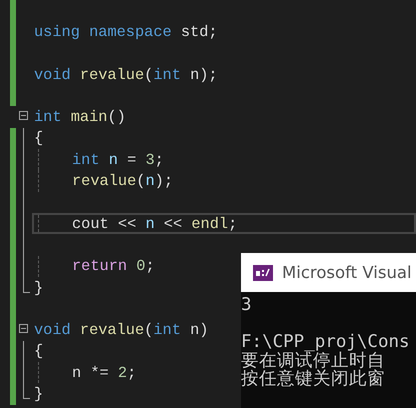 Image resolution: width=416 pixels, height=408 pixels. Describe the element at coordinates (126, 31) in the screenshot. I see `code-line: using namespace std;` at that location.